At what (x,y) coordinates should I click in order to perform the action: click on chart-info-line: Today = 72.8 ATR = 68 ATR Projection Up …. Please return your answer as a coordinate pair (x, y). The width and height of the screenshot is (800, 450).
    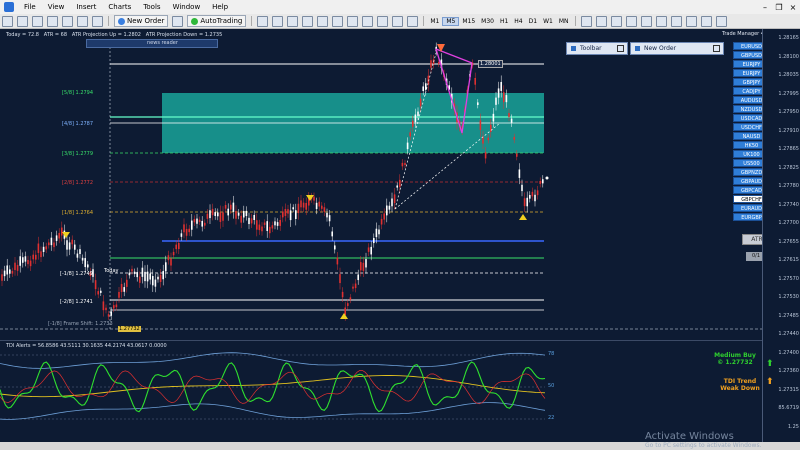
    Looking at the image, I should click on (114, 35).